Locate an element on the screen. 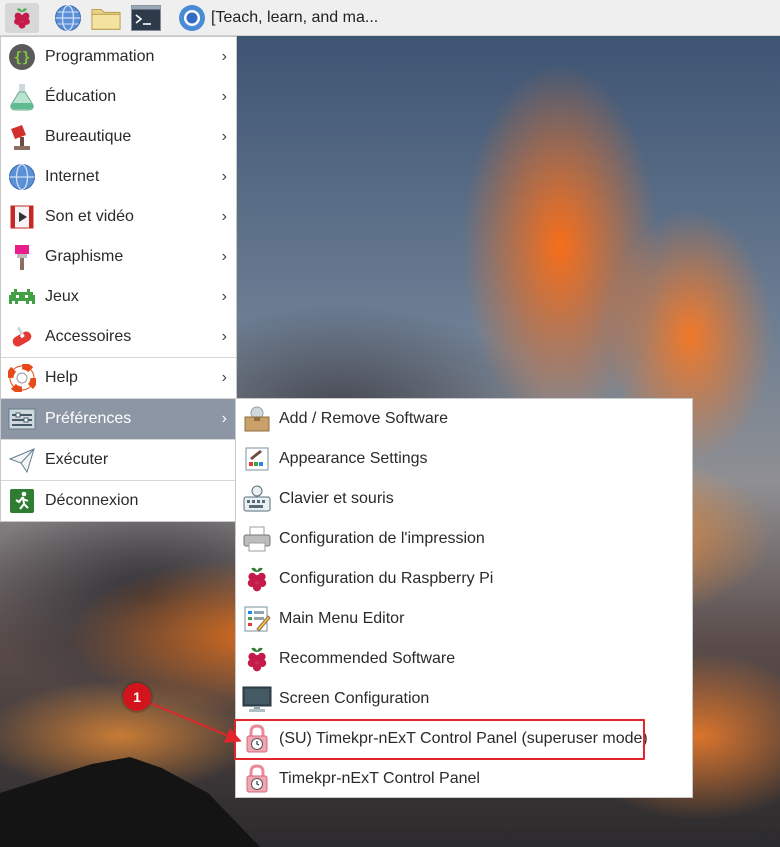 Image resolution: width=780 pixels, height=847 pixels. submenu-item-label: Appearance Settings is located at coordinates (353, 458).